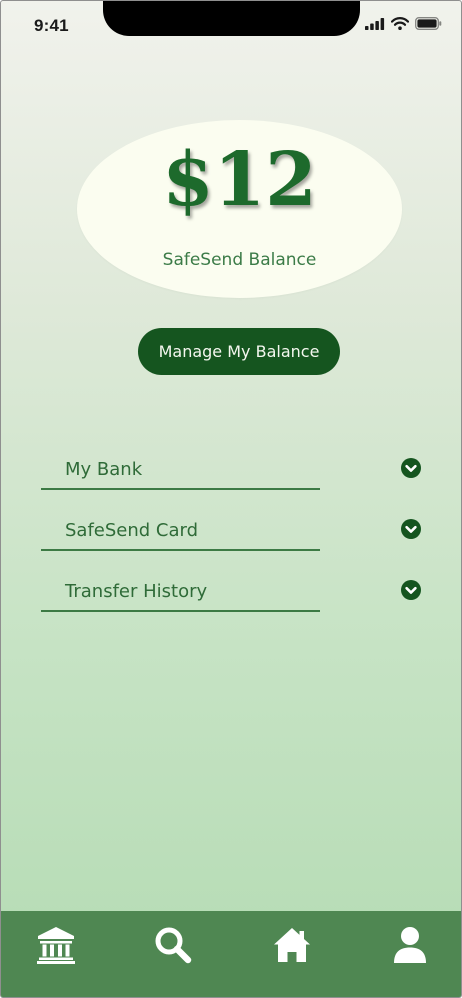  I want to click on menu-item-label: Transfer History, so click(136, 591).